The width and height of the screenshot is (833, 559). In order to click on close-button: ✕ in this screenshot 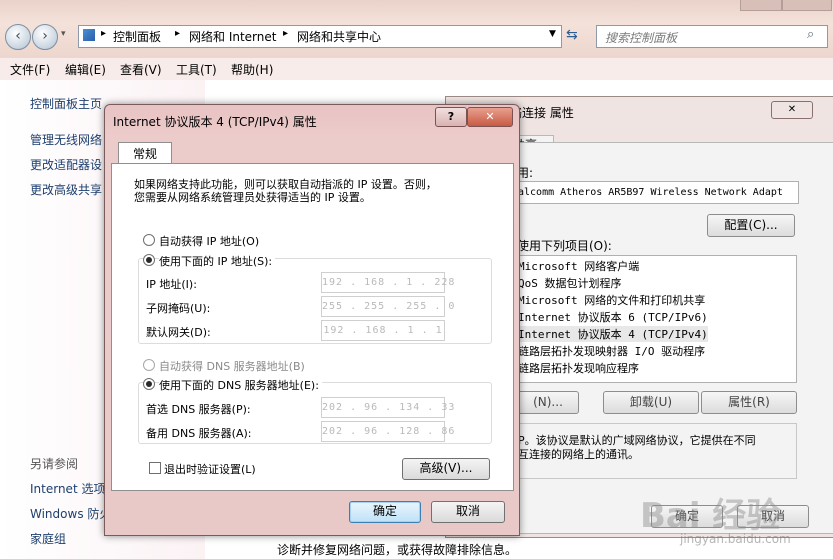, I will do `click(490, 117)`.